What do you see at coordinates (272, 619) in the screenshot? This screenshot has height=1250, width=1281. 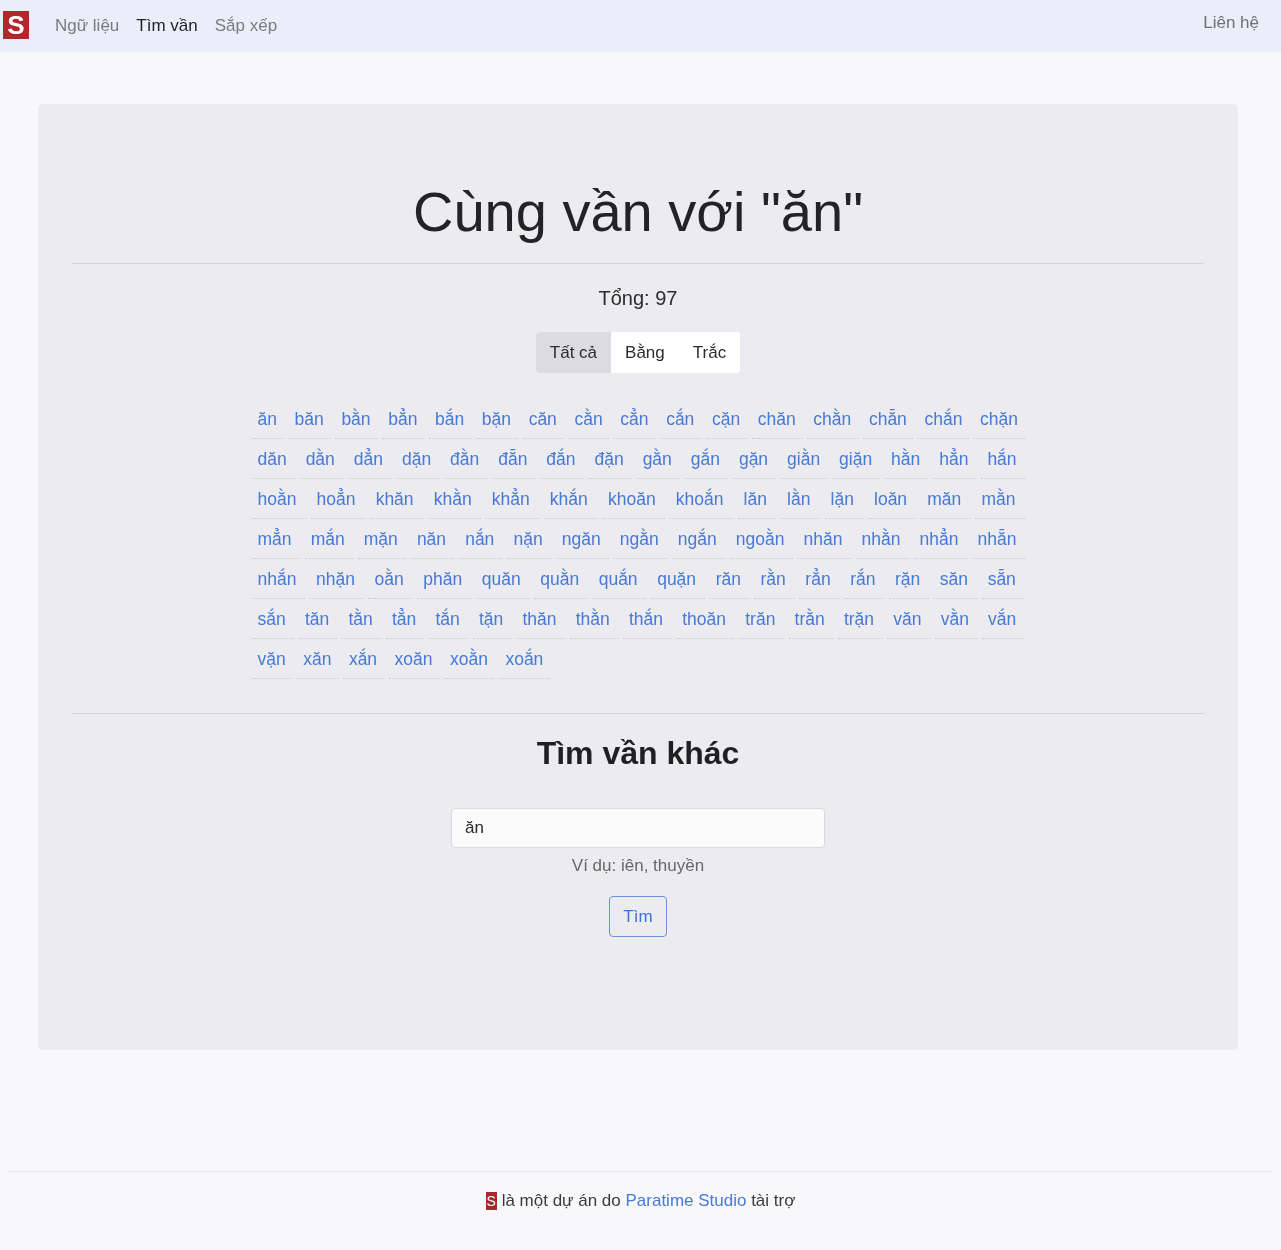 I see `rhyme-word-link: sắn` at bounding box center [272, 619].